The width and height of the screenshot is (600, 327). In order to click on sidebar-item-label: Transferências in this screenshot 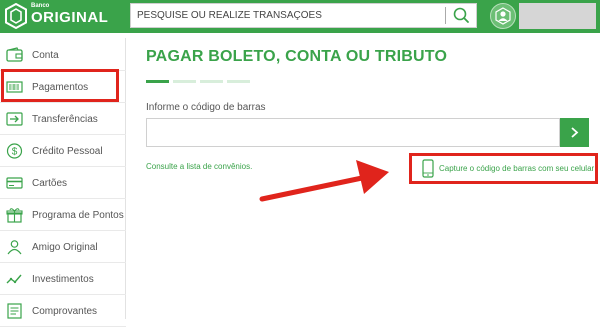, I will do `click(65, 119)`.